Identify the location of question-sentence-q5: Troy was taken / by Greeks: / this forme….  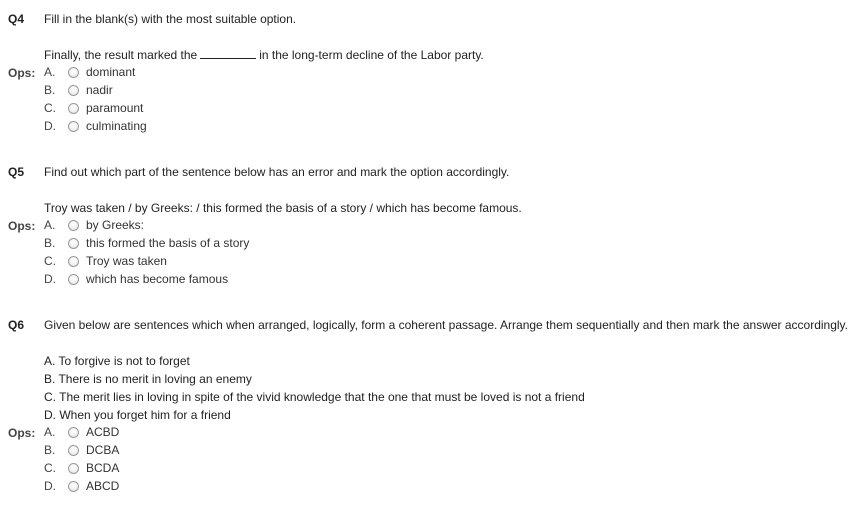
(283, 208).